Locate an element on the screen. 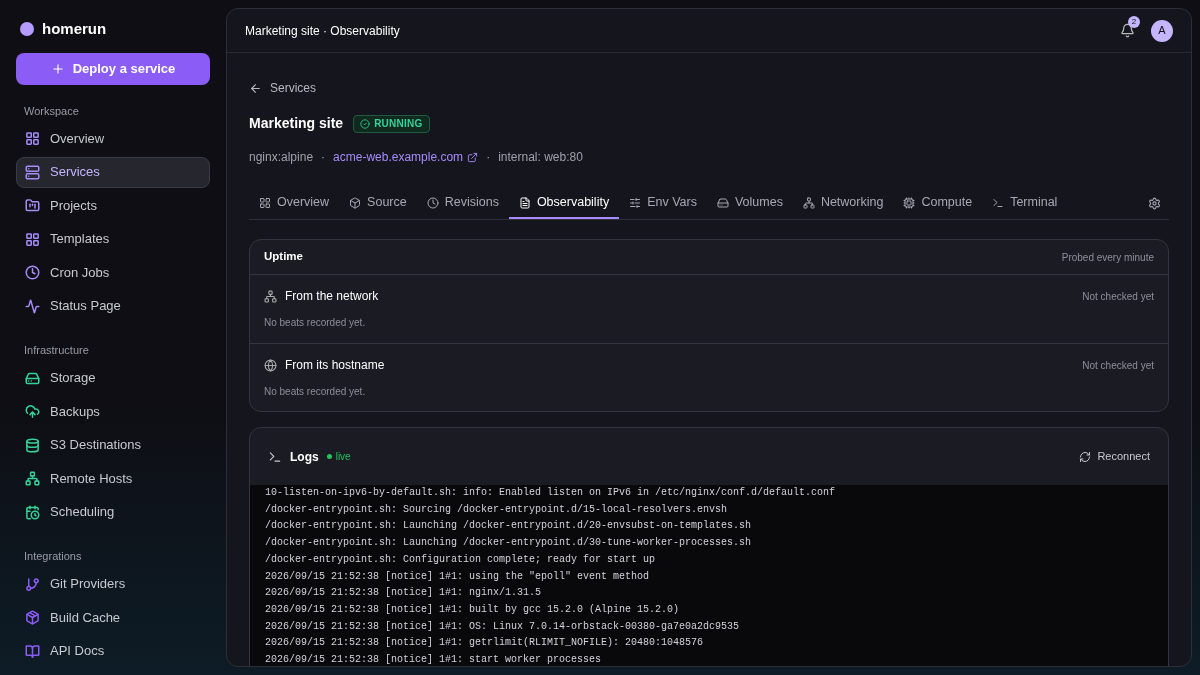  service-name: Marketing site is located at coordinates (296, 123).